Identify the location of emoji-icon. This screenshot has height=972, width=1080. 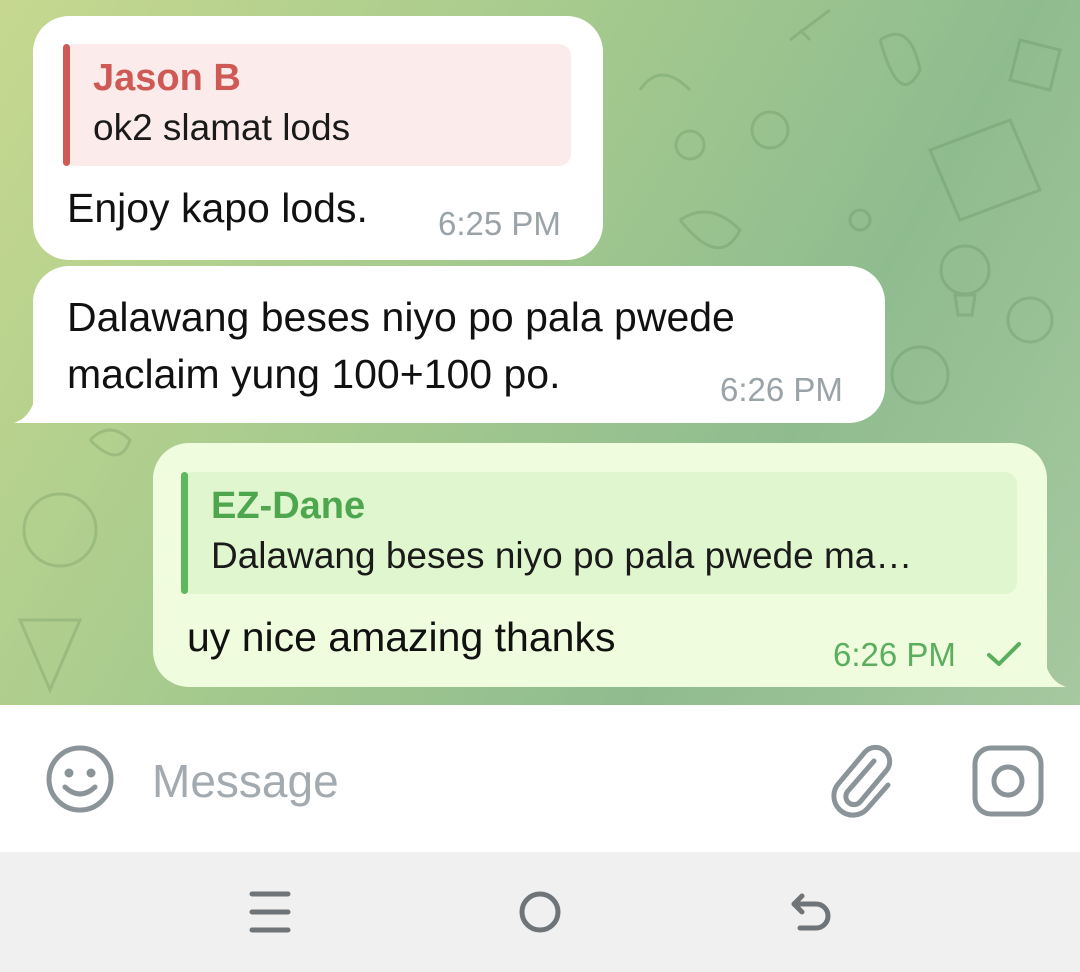
(80, 779).